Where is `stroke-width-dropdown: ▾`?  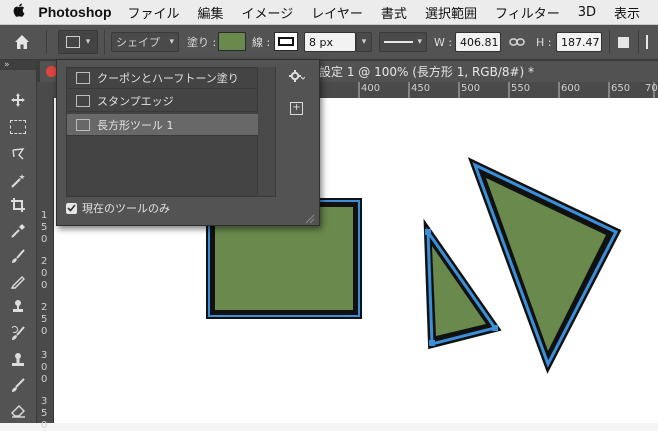
stroke-width-dropdown: ▾ is located at coordinates (364, 42).